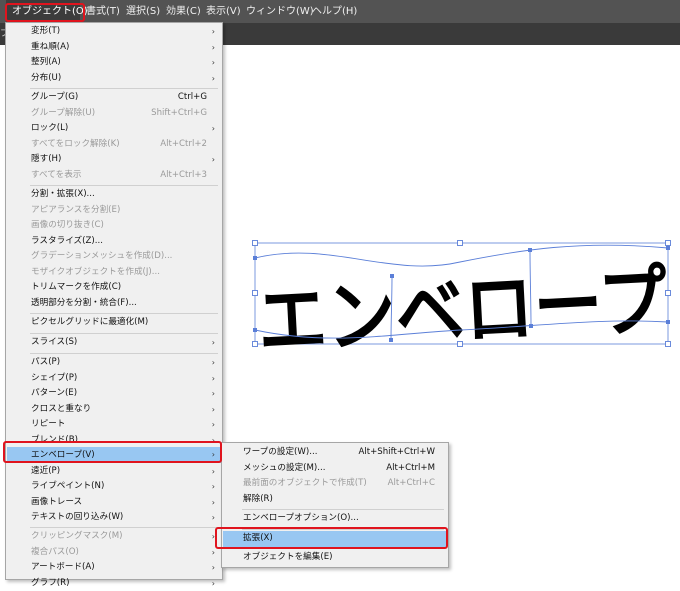 This screenshot has width=680, height=591. Describe the element at coordinates (54, 98) in the screenshot. I see `menu-item-label: グループ(G)` at that location.